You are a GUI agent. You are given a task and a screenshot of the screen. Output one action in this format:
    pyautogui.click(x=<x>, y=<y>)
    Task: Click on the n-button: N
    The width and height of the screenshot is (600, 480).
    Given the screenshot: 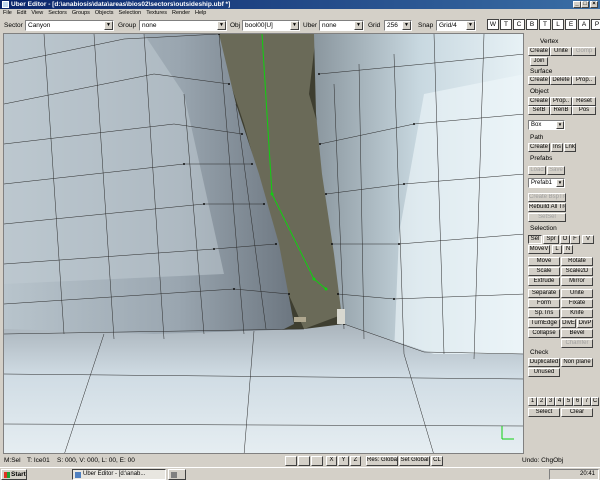 What is the action you would take?
    pyautogui.click(x=568, y=249)
    